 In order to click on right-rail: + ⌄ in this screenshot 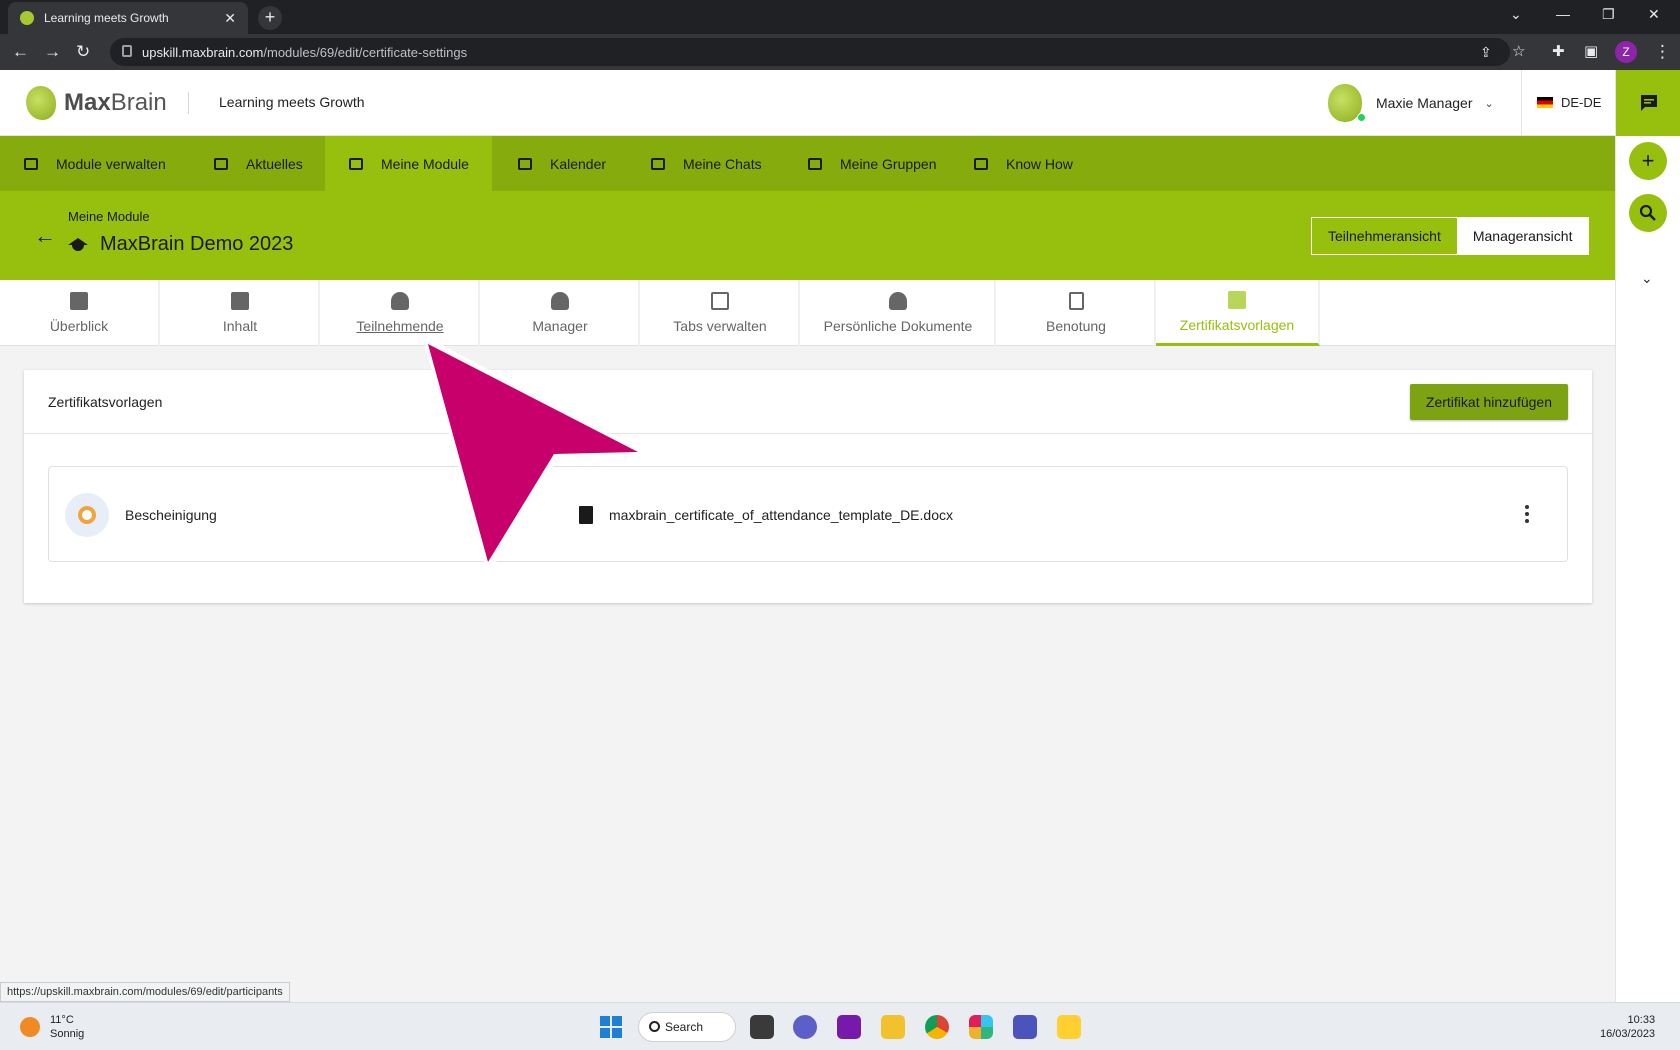, I will do `click(1647, 536)`.